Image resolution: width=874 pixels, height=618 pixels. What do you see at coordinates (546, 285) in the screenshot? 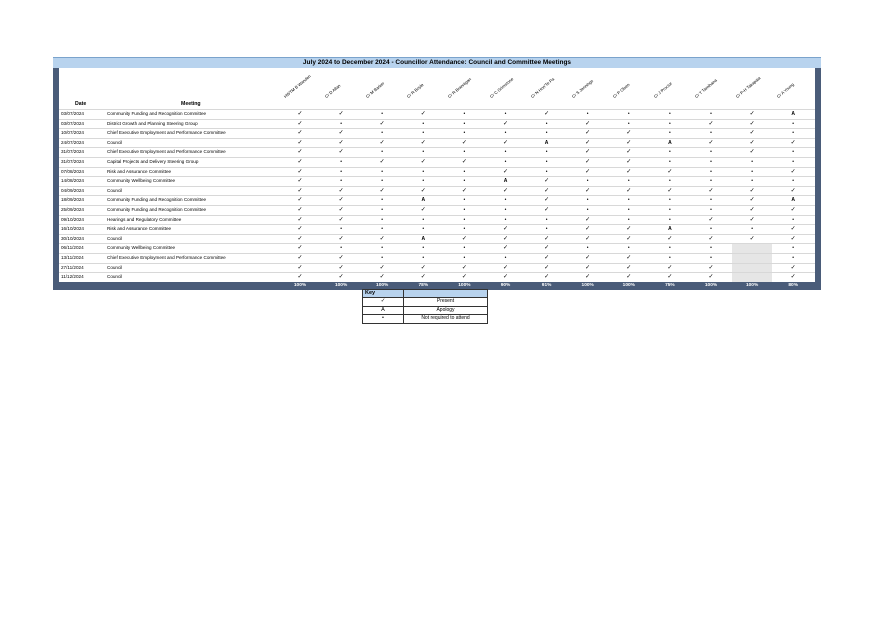
I see `attendance-percentage: 91%` at bounding box center [546, 285].